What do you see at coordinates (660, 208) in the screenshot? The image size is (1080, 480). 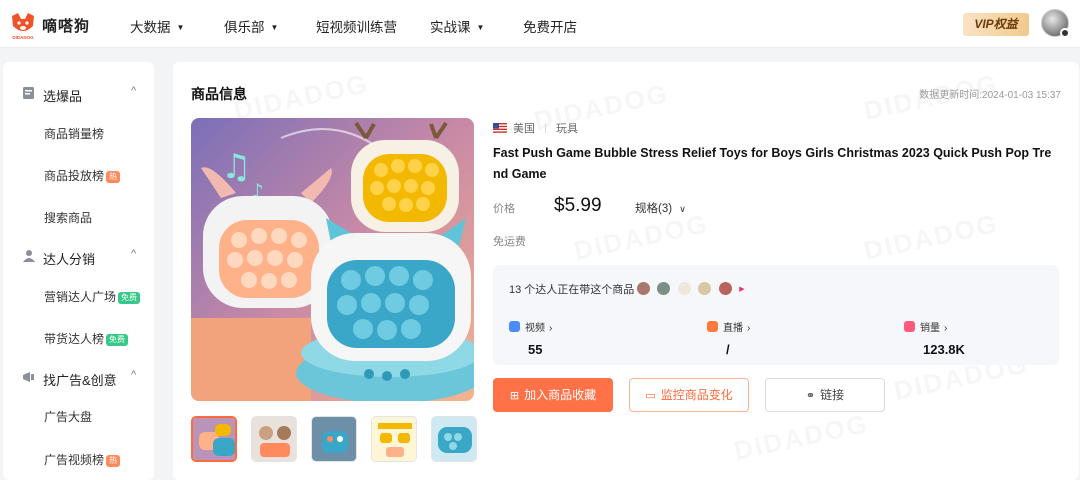 I see `spec-dropdown: 规格(3) ∨` at bounding box center [660, 208].